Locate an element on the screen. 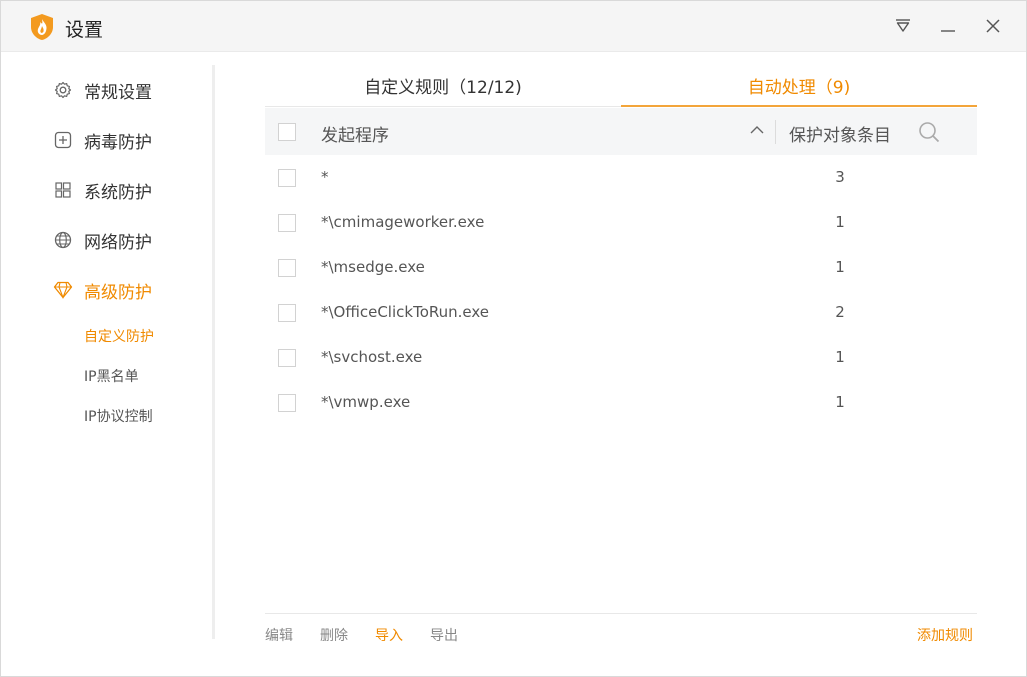 The image size is (1027, 677). menu-triangle-icon is located at coordinates (903, 25).